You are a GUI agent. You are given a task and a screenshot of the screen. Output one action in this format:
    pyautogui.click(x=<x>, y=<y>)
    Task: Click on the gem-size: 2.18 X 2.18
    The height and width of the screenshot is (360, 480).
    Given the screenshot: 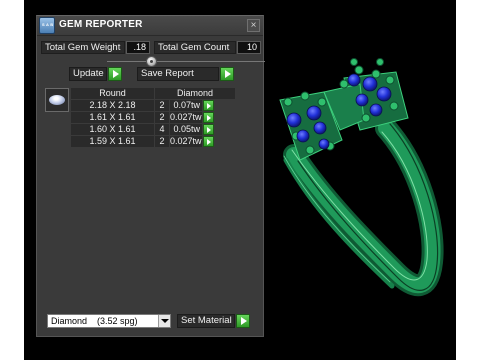 What is the action you would take?
    pyautogui.click(x=112, y=105)
    